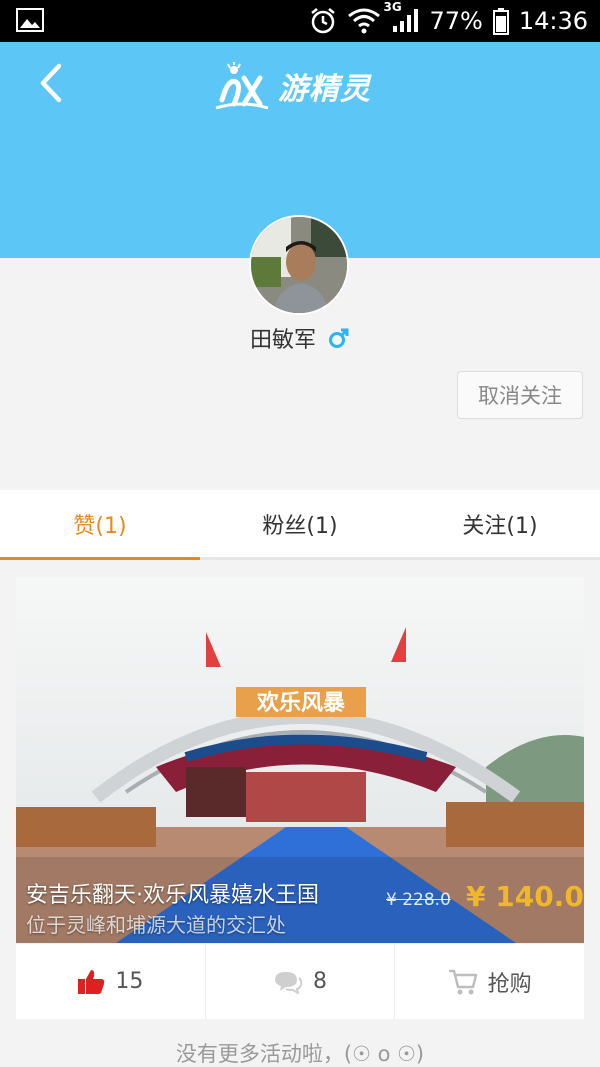 Image resolution: width=600 pixels, height=1067 pixels. I want to click on sale-price: ¥ 140.0, so click(525, 896).